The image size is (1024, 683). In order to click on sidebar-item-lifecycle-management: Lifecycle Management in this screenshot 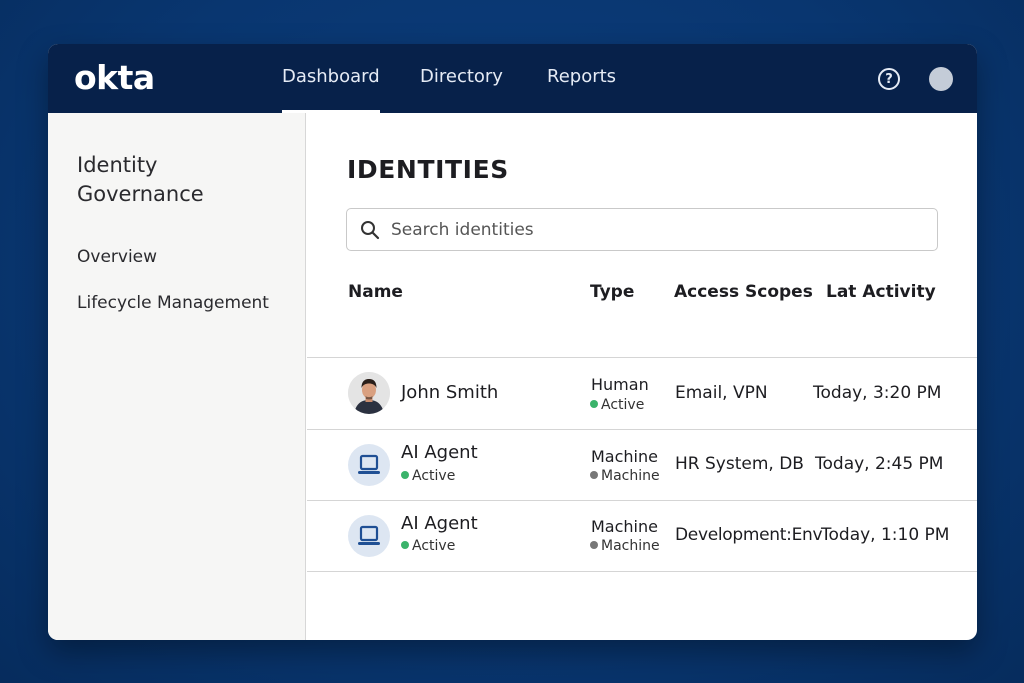, I will do `click(173, 303)`.